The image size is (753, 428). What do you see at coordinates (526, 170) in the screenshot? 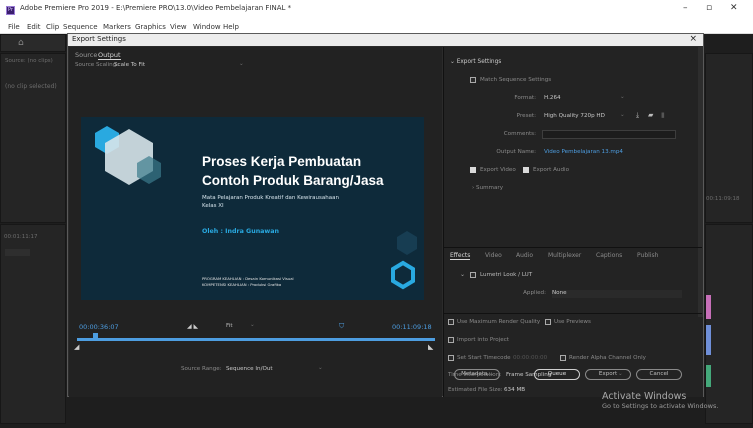
I see `export-audio-checkbox` at bounding box center [526, 170].